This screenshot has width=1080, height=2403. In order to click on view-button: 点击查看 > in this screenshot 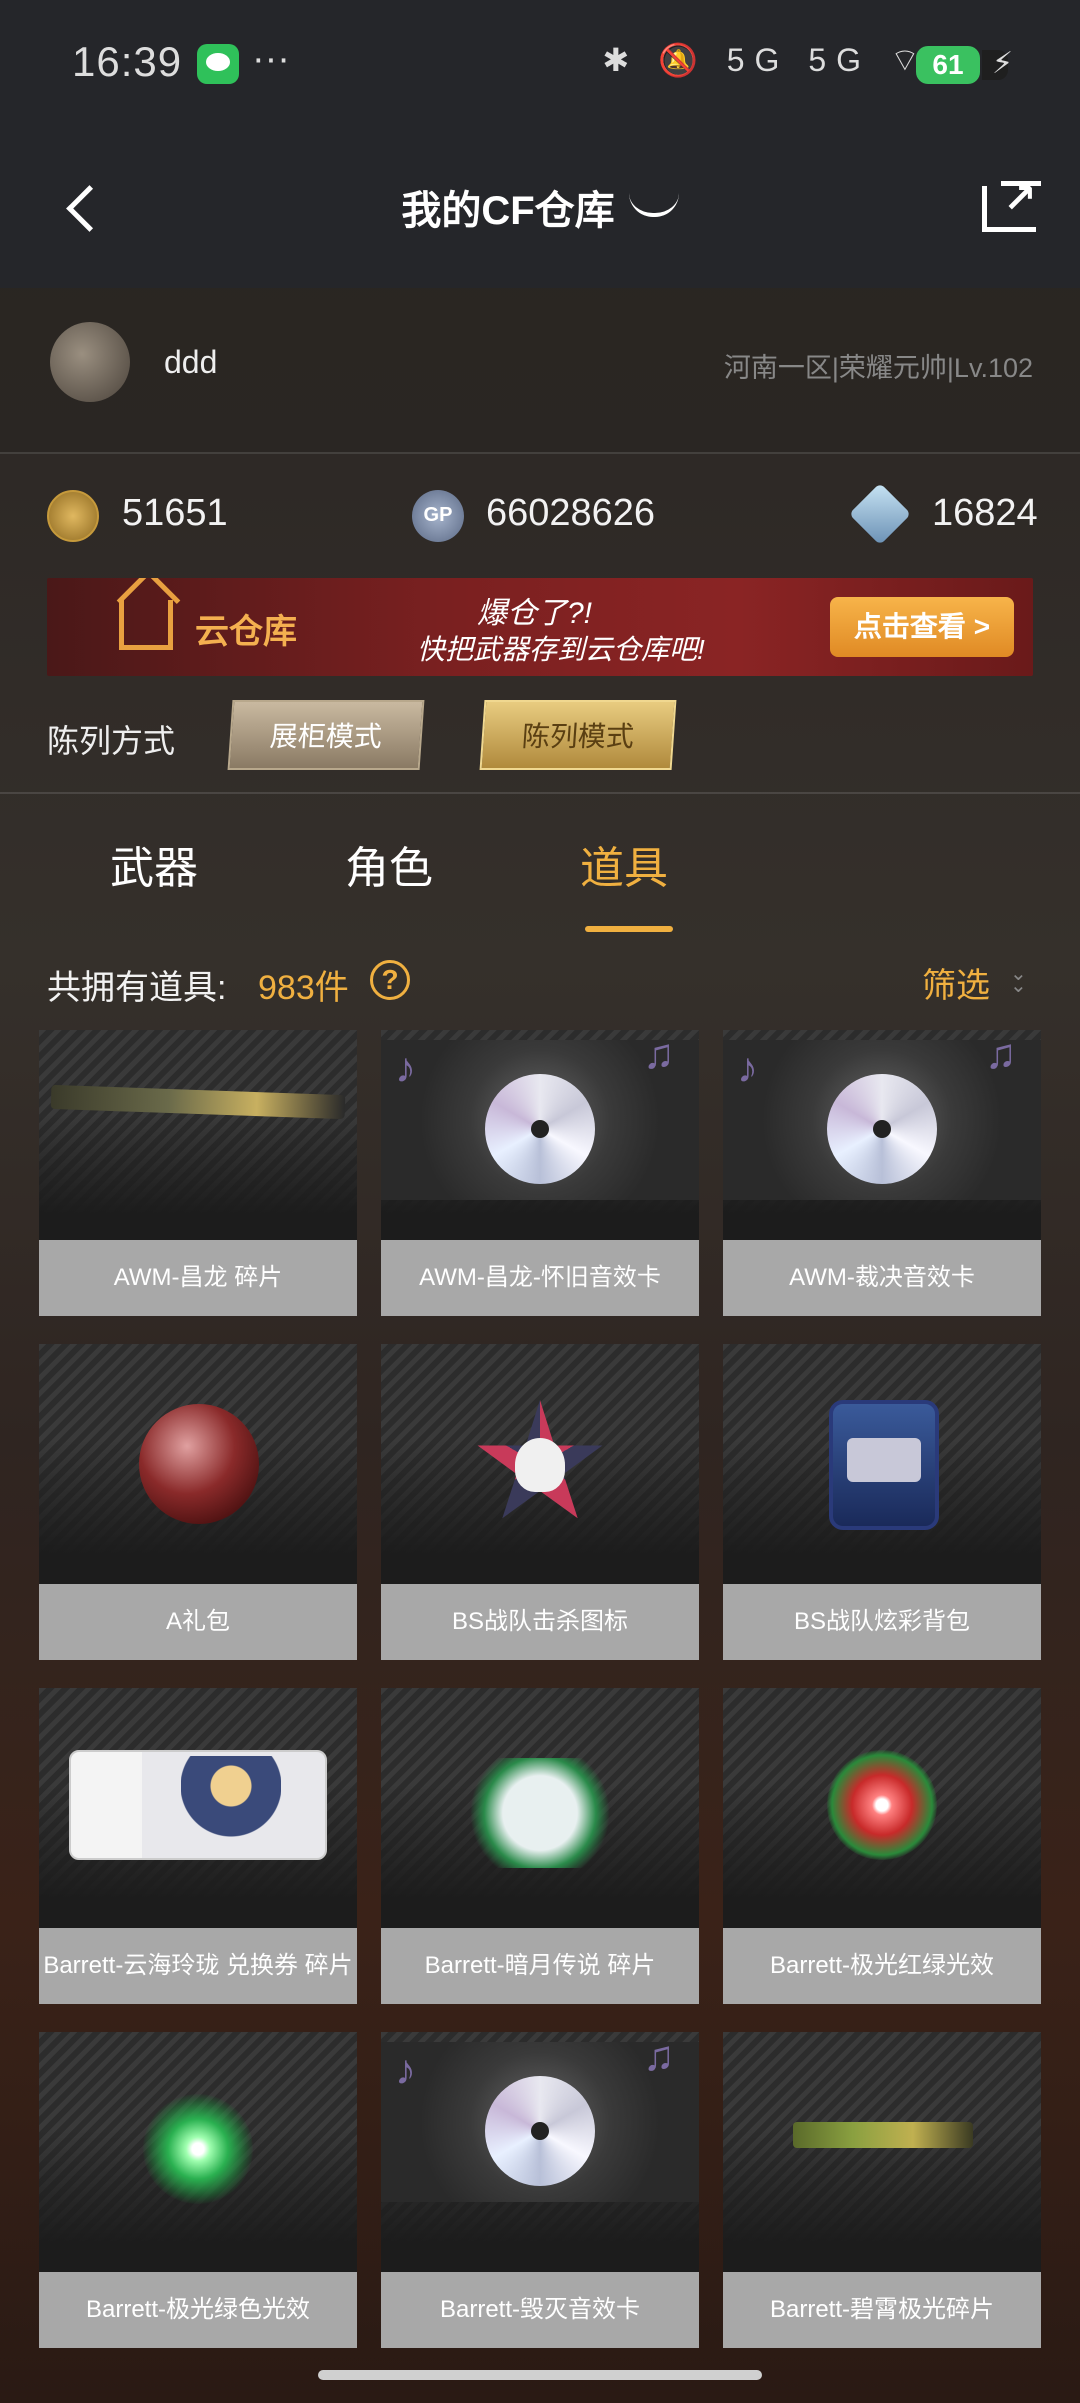, I will do `click(922, 627)`.